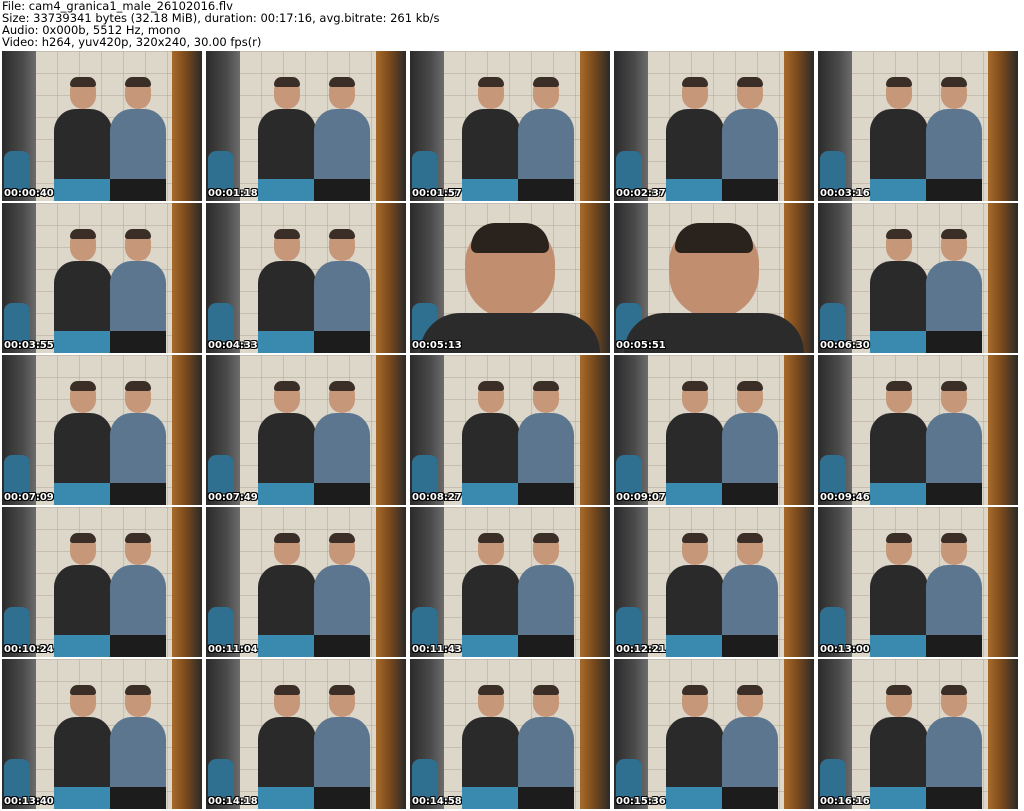 The width and height of the screenshot is (1024, 811). Describe the element at coordinates (510, 582) in the screenshot. I see `video-thumbnail: 00:11:43` at that location.